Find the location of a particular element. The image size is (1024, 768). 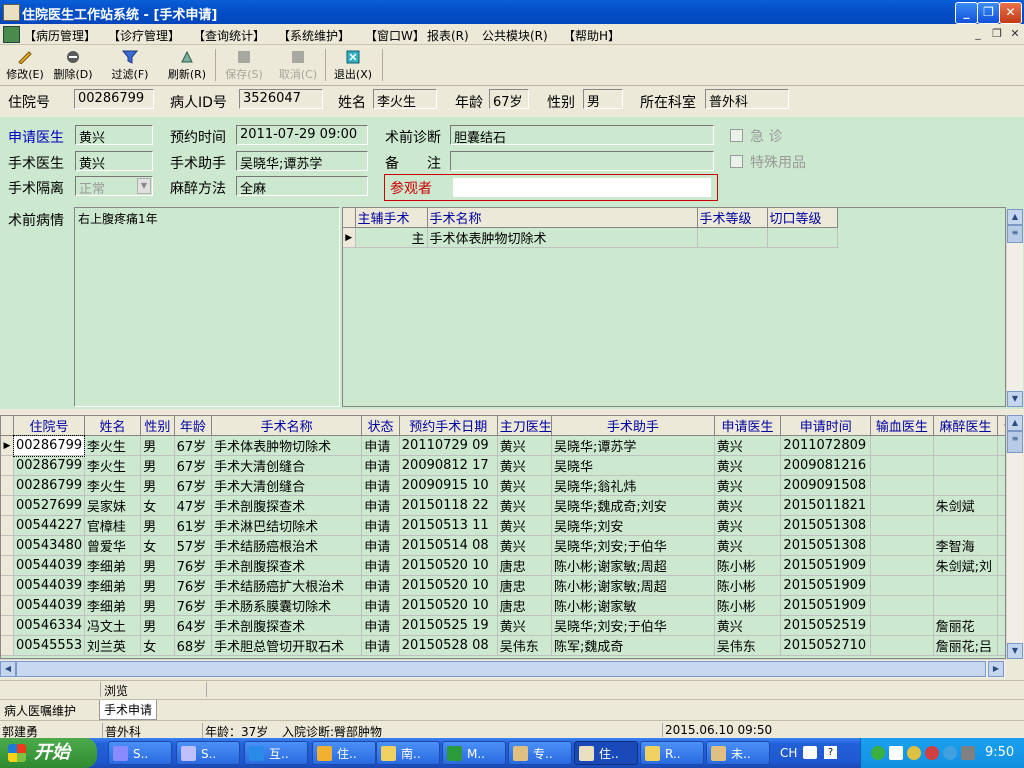

minimize-button: _ is located at coordinates (966, 13).